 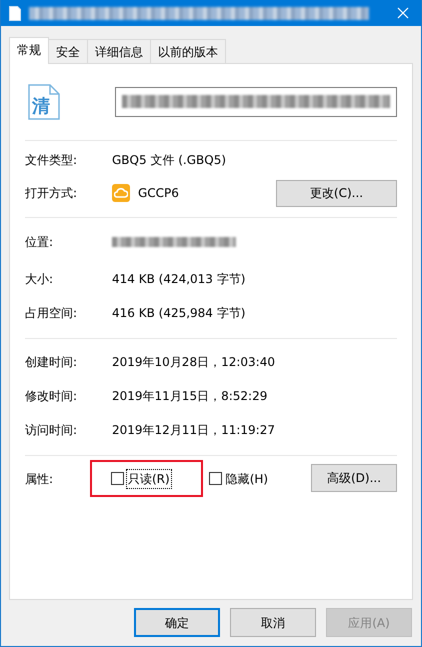 I want to click on field-label: 修改时间:, so click(x=51, y=396).